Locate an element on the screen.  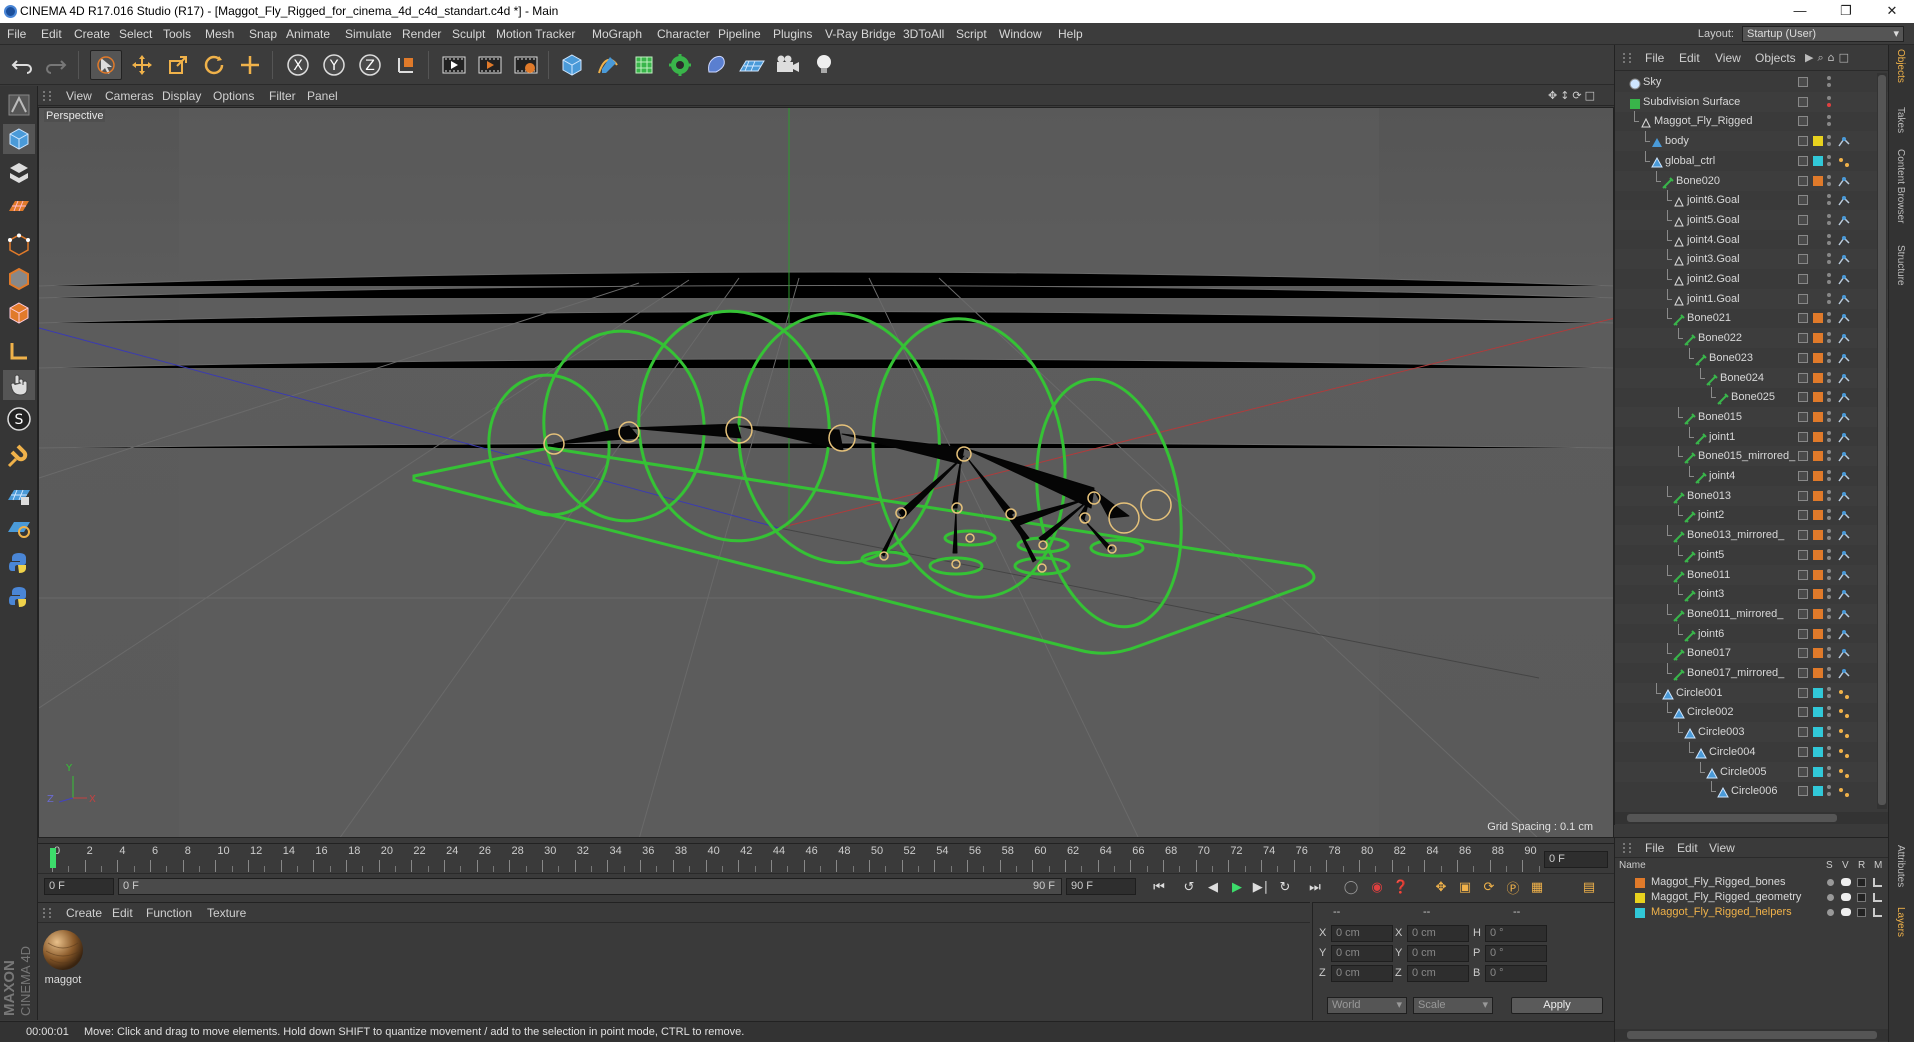
close-window-icon: ✕ is located at coordinates (1892, 11).